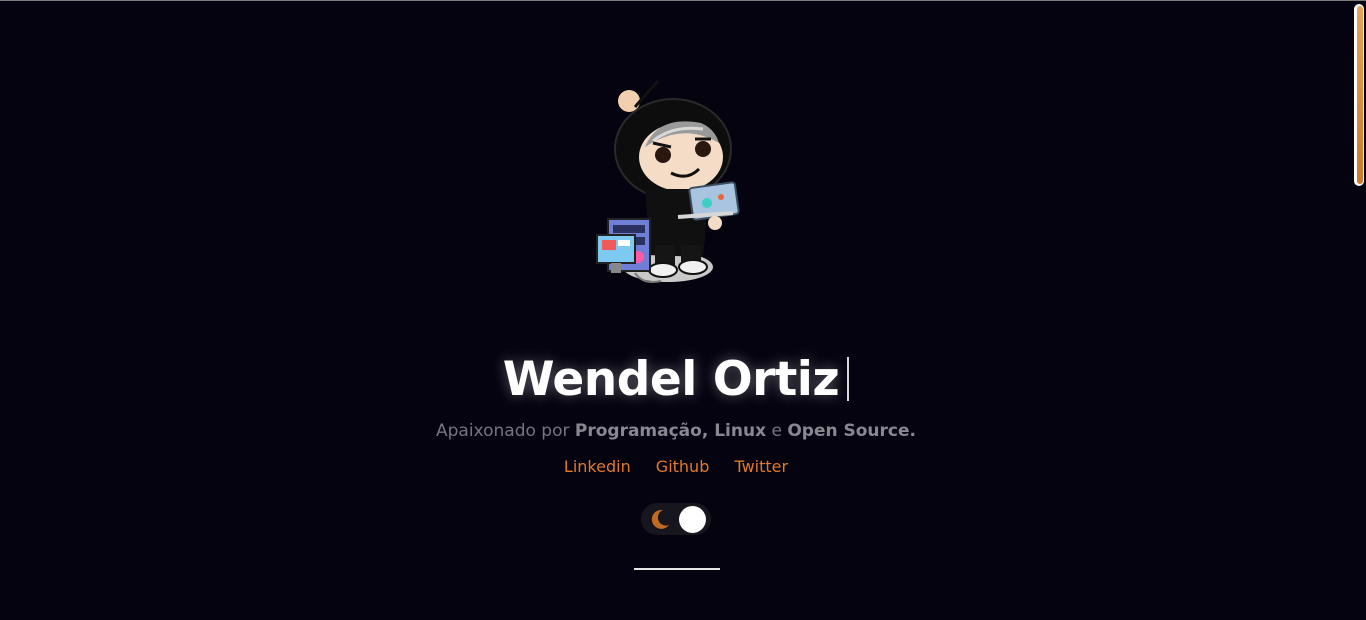  I want to click on moon-icon, so click(660, 519).